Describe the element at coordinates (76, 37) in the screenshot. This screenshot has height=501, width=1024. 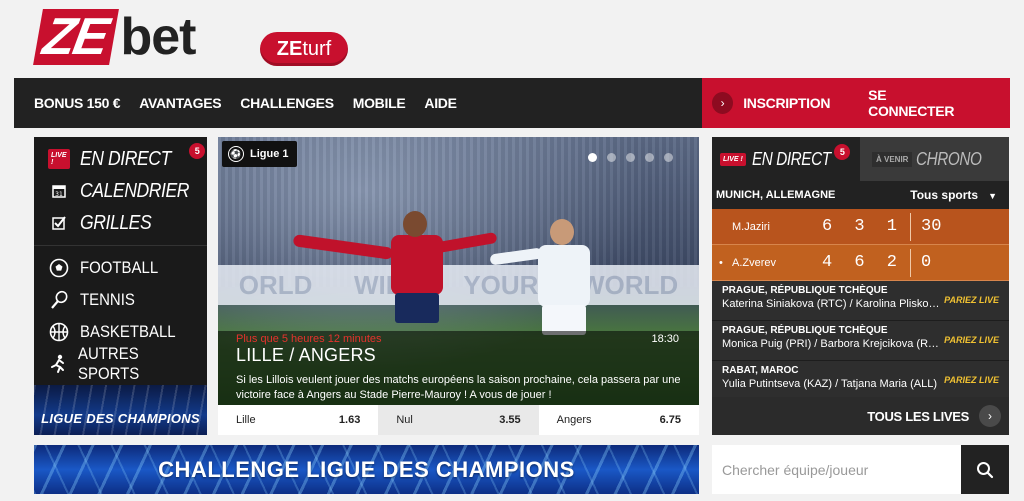
I see `logo-ze: ZE` at that location.